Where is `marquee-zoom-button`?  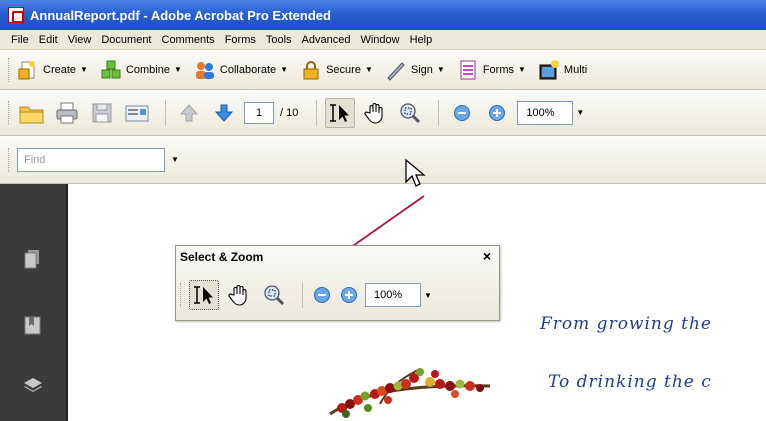 marquee-zoom-button is located at coordinates (274, 295).